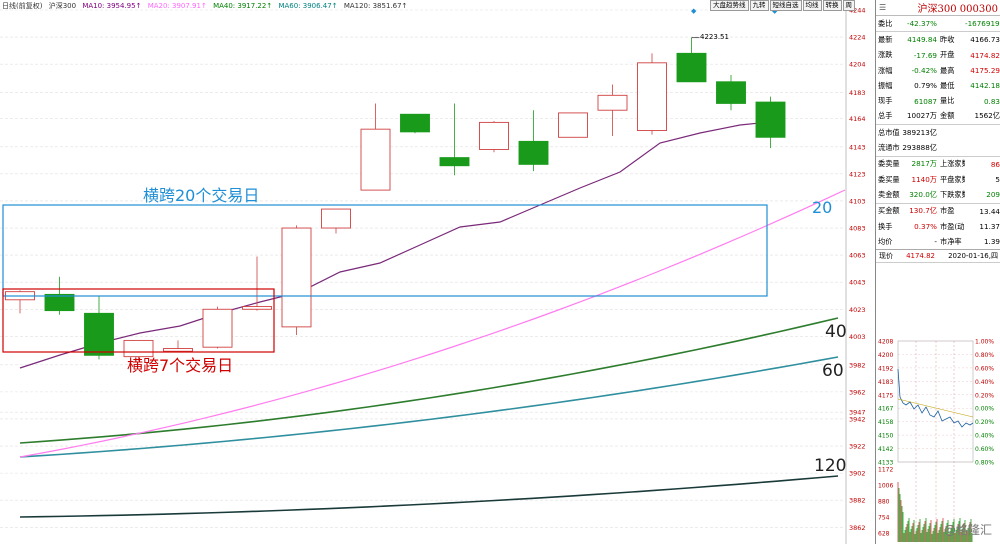 The image size is (1000, 544). I want to click on legend-ma10: MA10: 3954.95↑, so click(112, 6).